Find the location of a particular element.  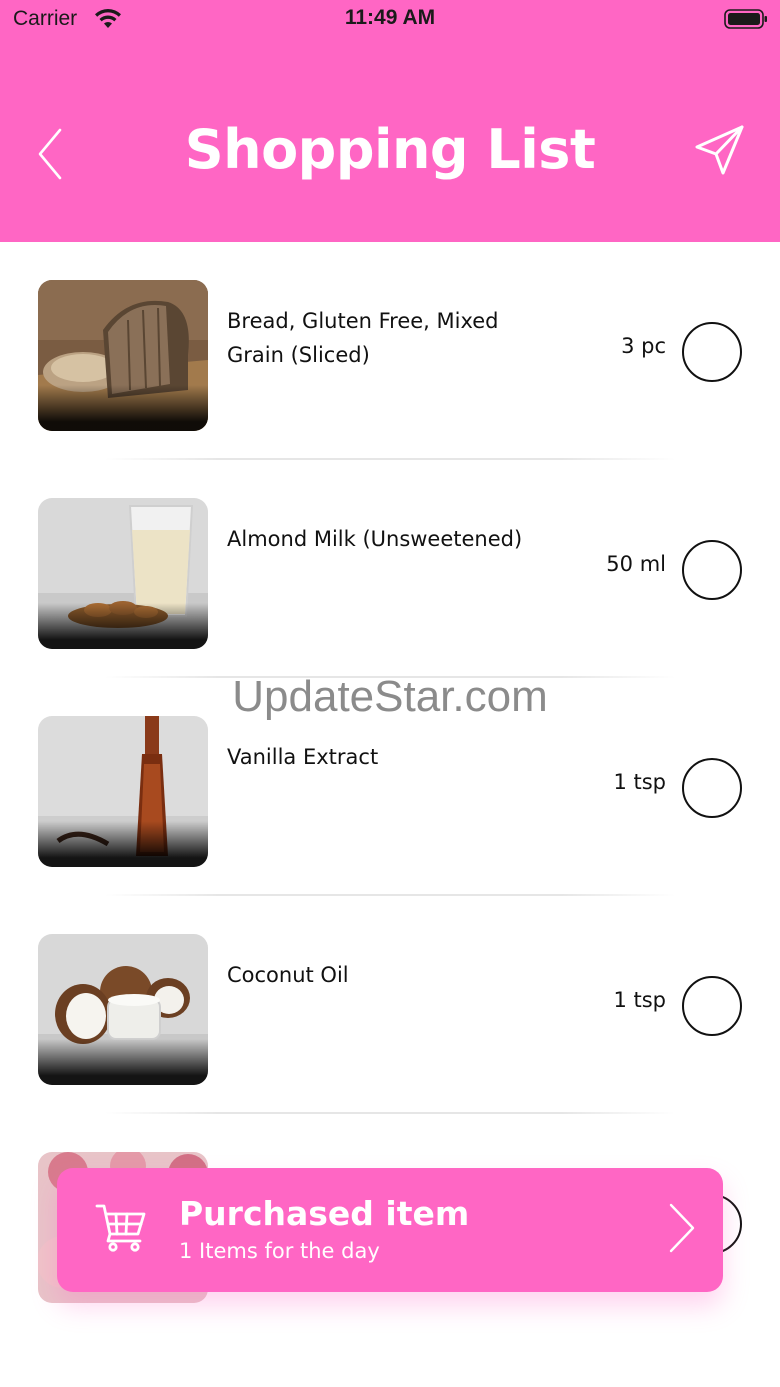

item-image-bread is located at coordinates (123, 355).